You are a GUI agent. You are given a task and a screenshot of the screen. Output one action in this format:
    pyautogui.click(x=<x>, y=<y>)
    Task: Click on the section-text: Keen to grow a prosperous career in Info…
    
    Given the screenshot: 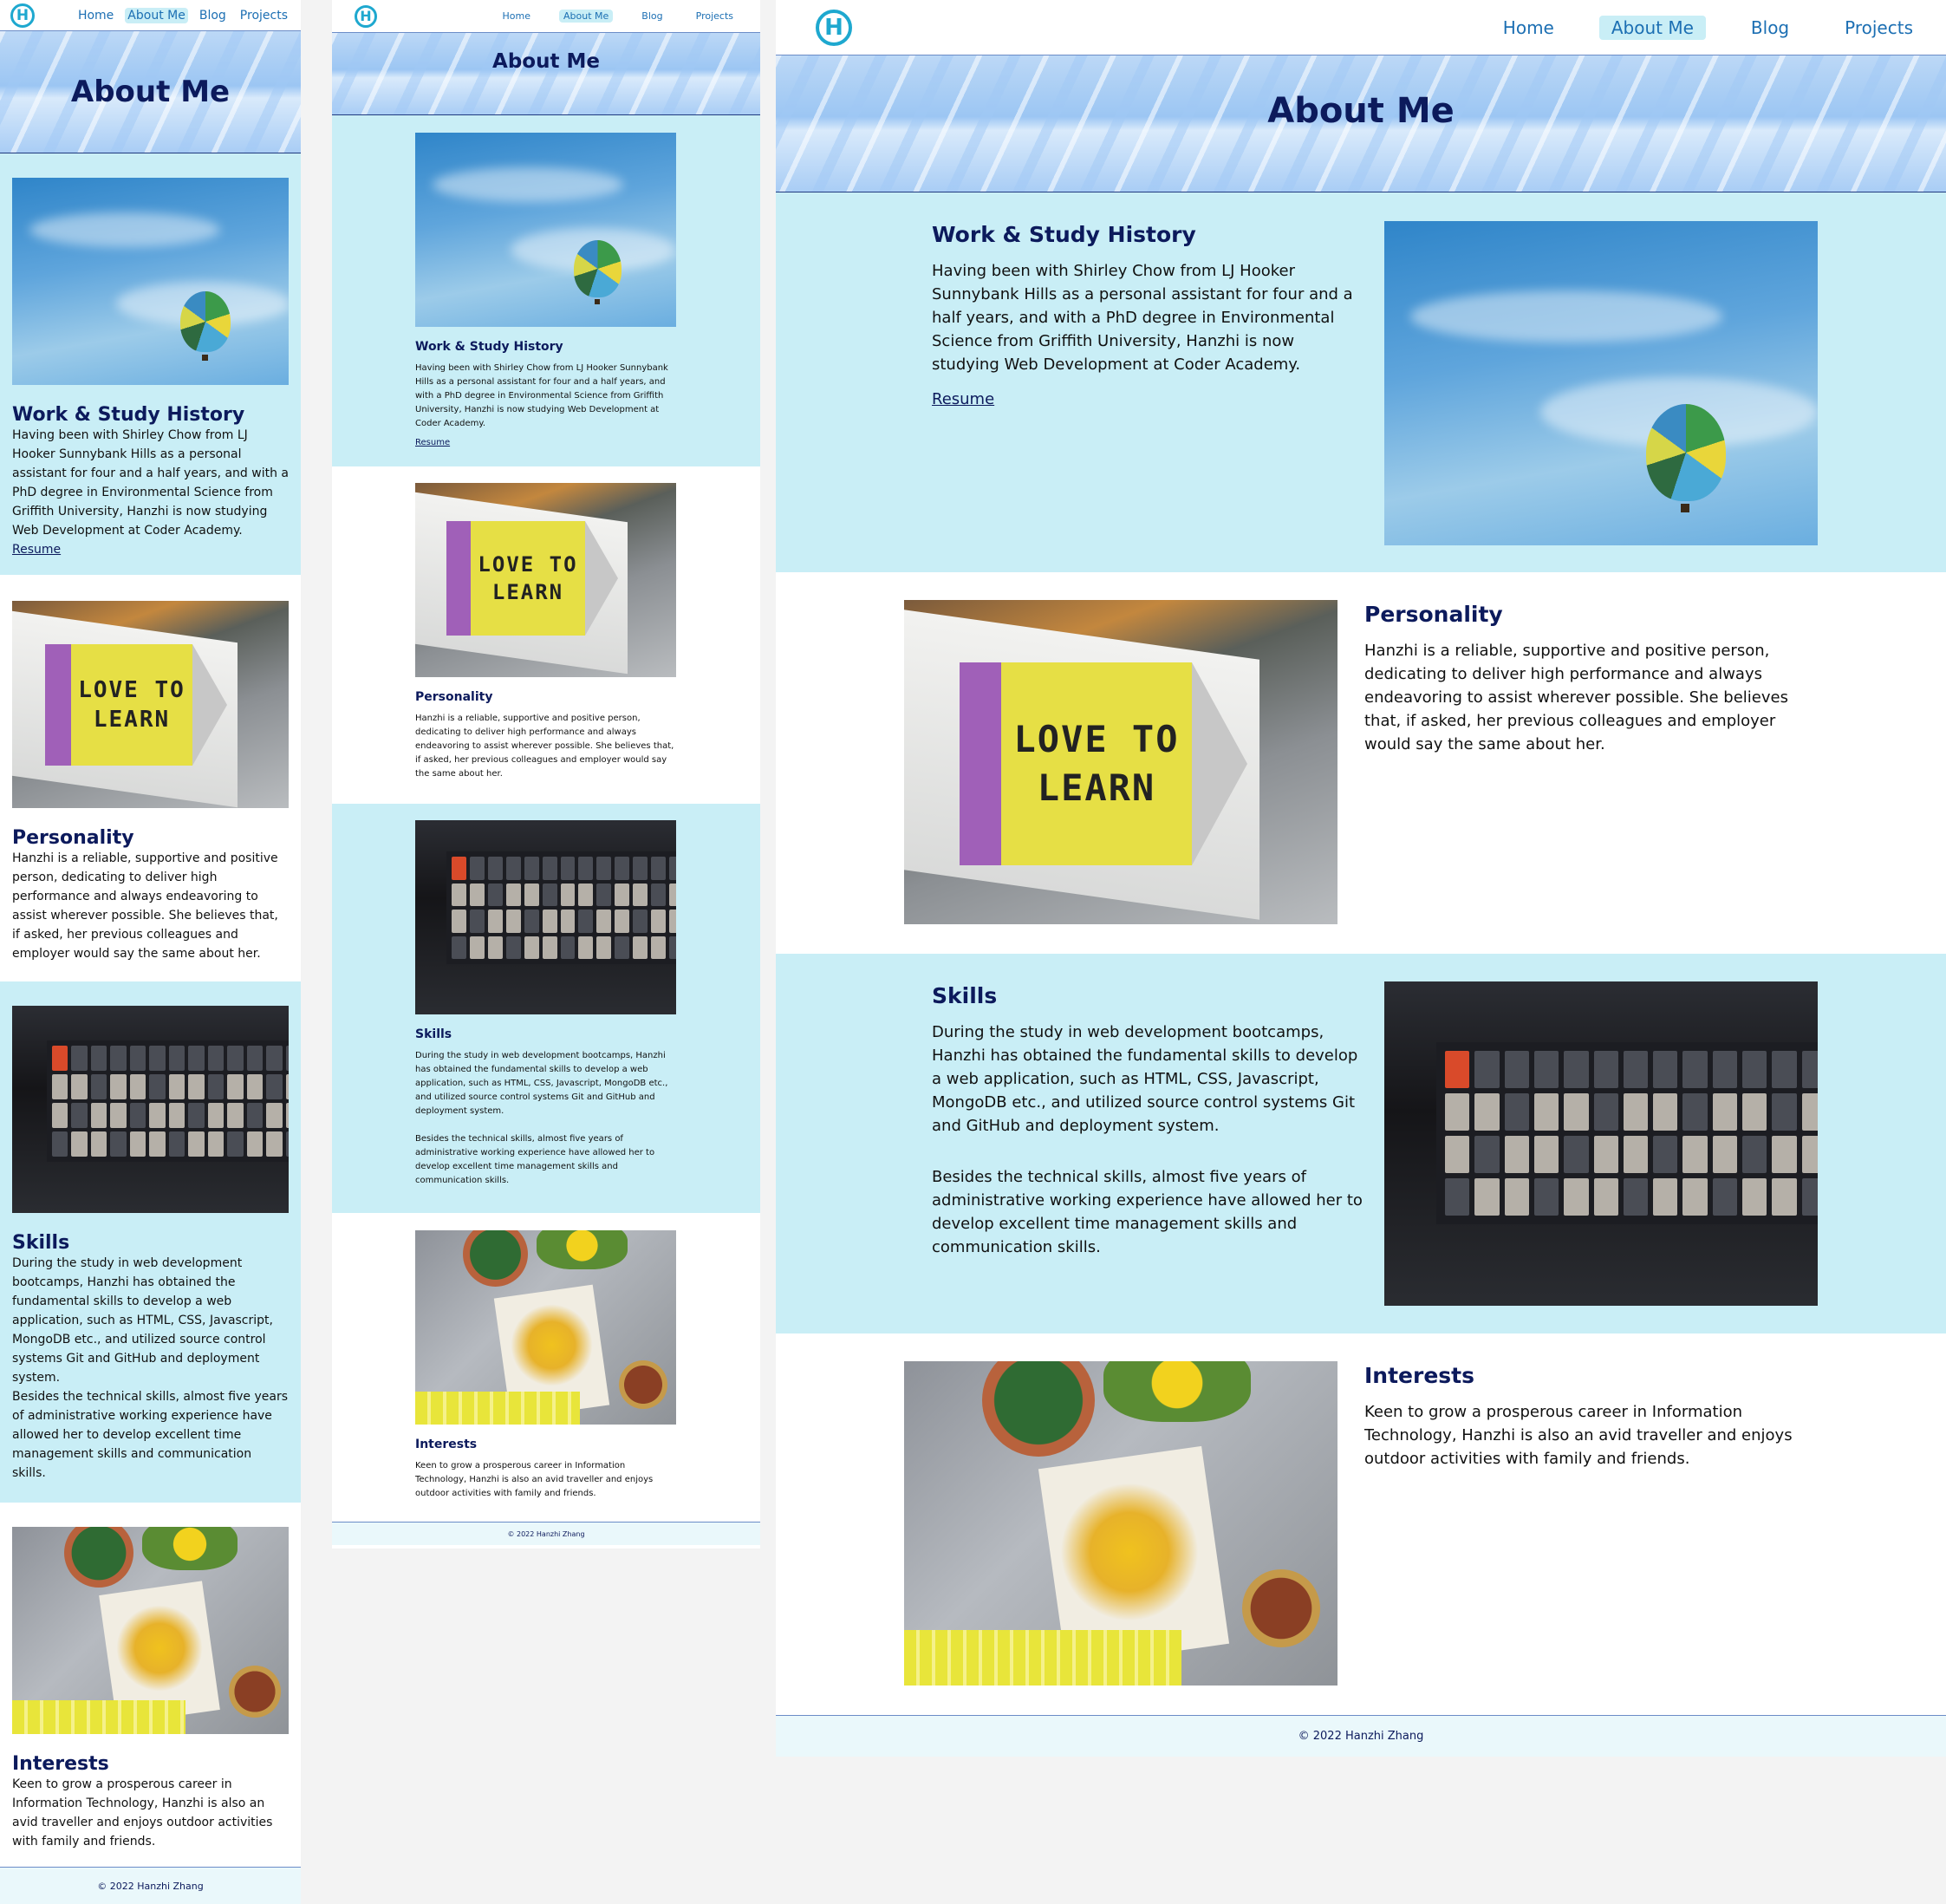 What is the action you would take?
    pyautogui.click(x=534, y=1479)
    